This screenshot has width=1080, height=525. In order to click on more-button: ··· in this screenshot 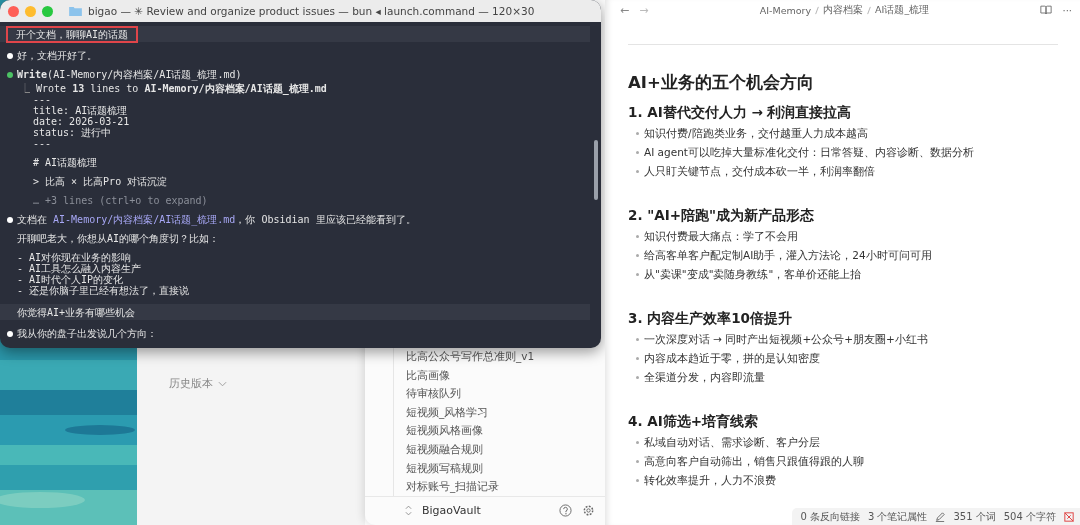, I will do `click(1067, 10)`.